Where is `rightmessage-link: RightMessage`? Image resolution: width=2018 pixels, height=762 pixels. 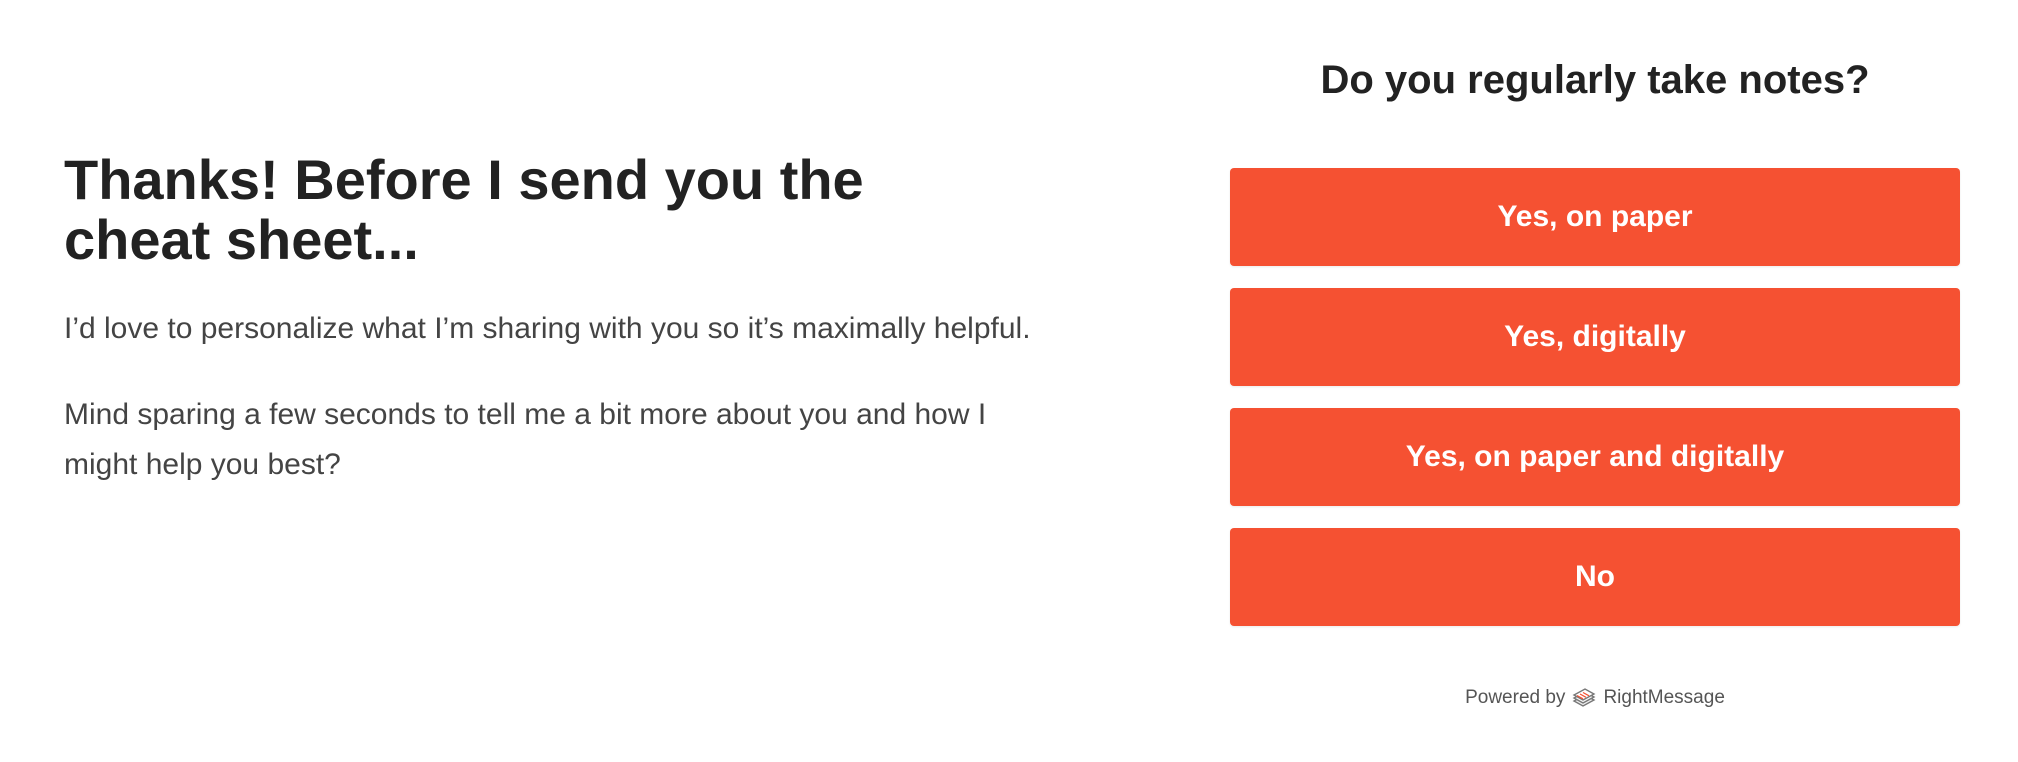 rightmessage-link: RightMessage is located at coordinates (1663, 698).